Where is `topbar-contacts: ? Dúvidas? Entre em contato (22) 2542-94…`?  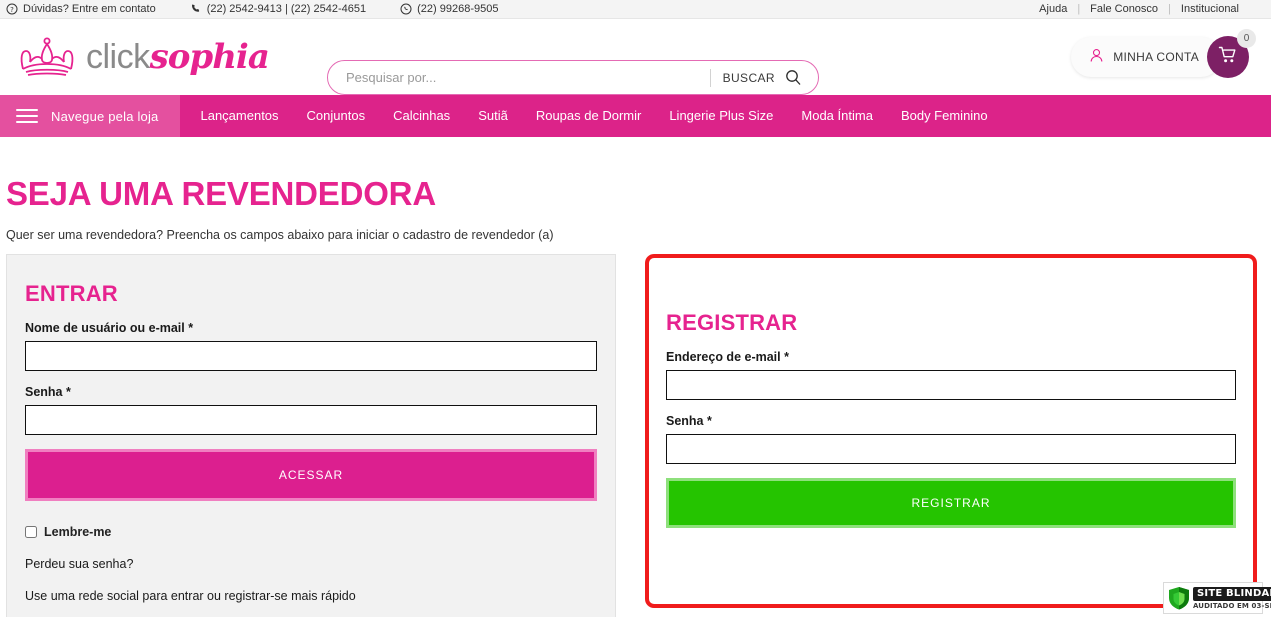
topbar-contacts: ? Dúvidas? Entre em contato (22) 2542-94… is located at coordinates (269, 9).